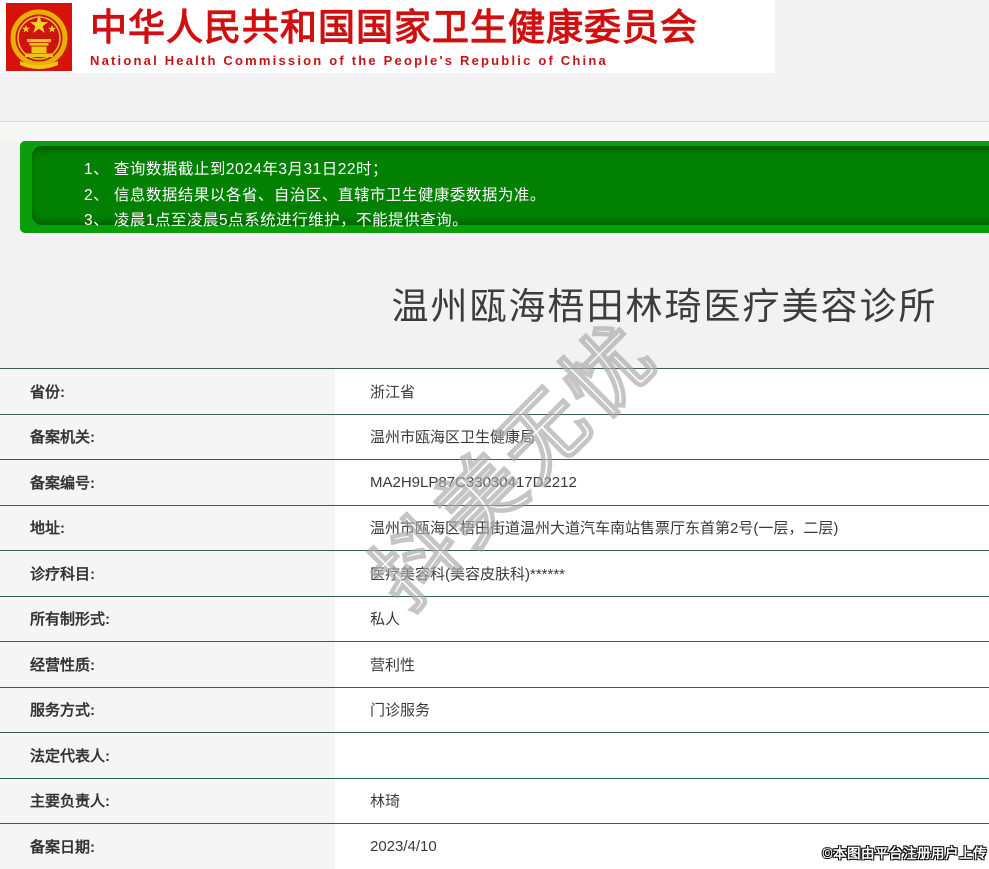 This screenshot has height=869, width=989. I want to click on field-label: 备案编号:, so click(167, 482).